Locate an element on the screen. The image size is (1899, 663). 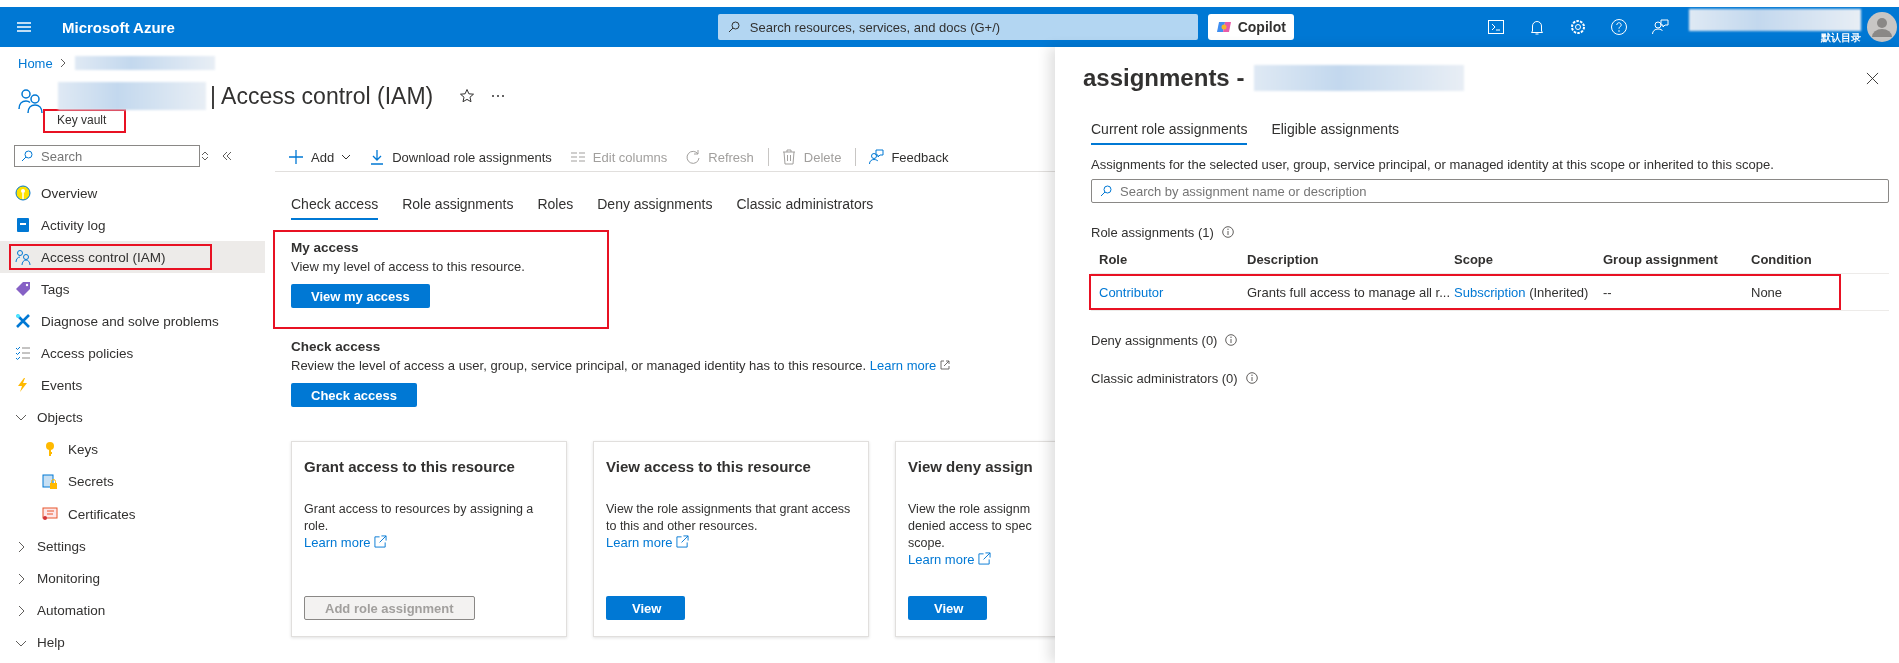
tab: Classic administrators is located at coordinates (805, 206).